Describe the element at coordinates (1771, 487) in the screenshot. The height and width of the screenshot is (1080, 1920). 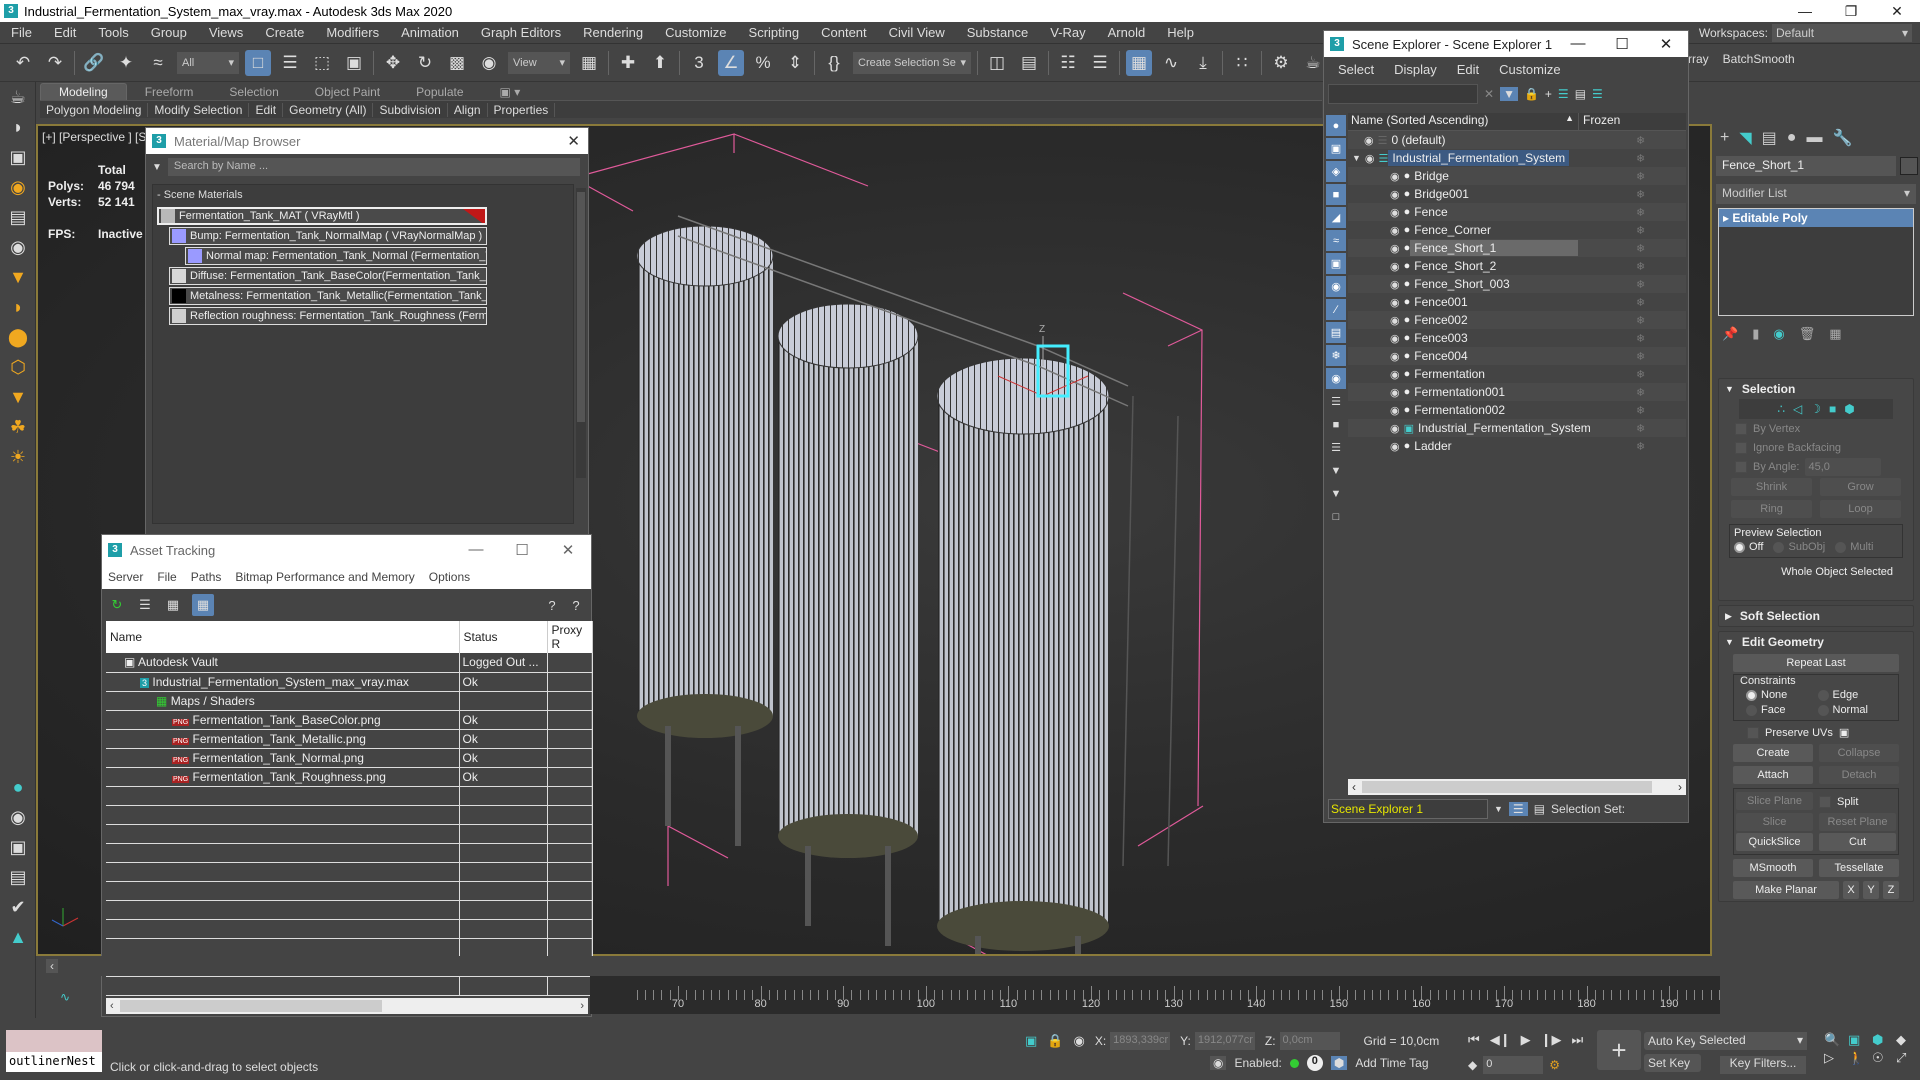
I see `shrink-button: Shrink` at that location.